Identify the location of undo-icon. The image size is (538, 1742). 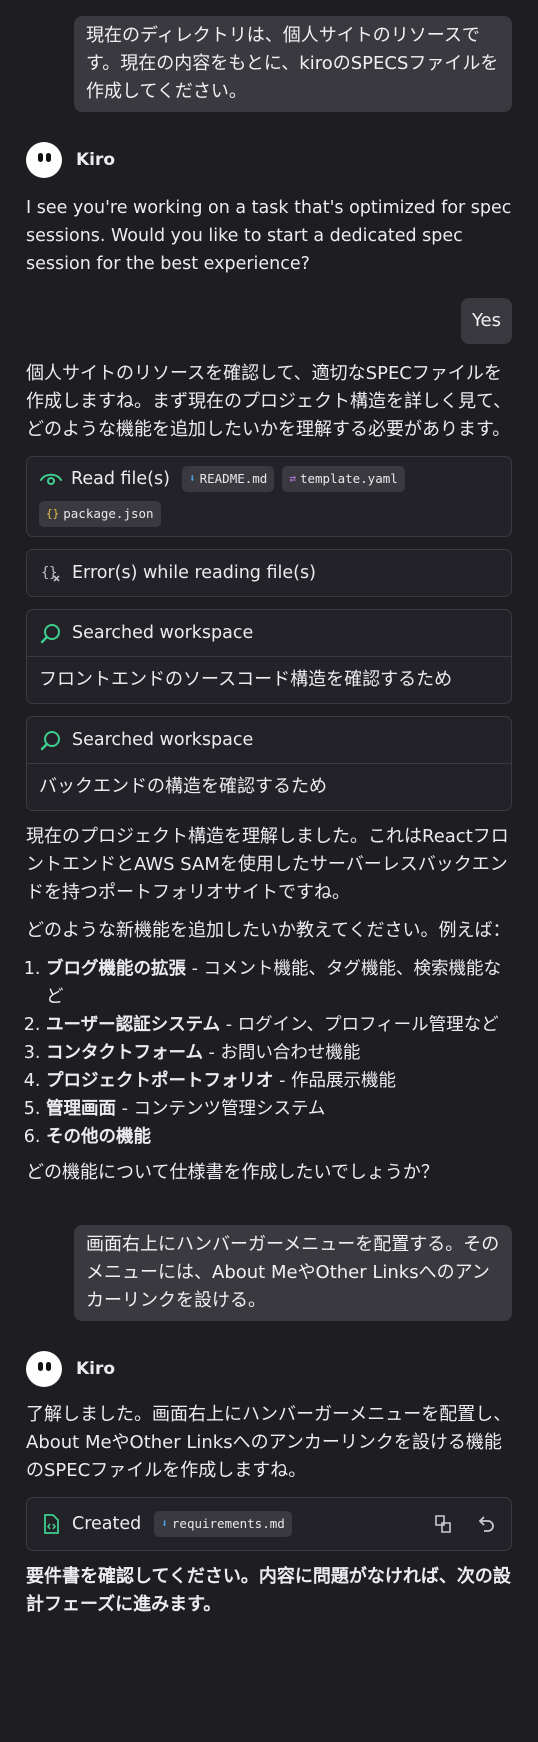
(486, 1524).